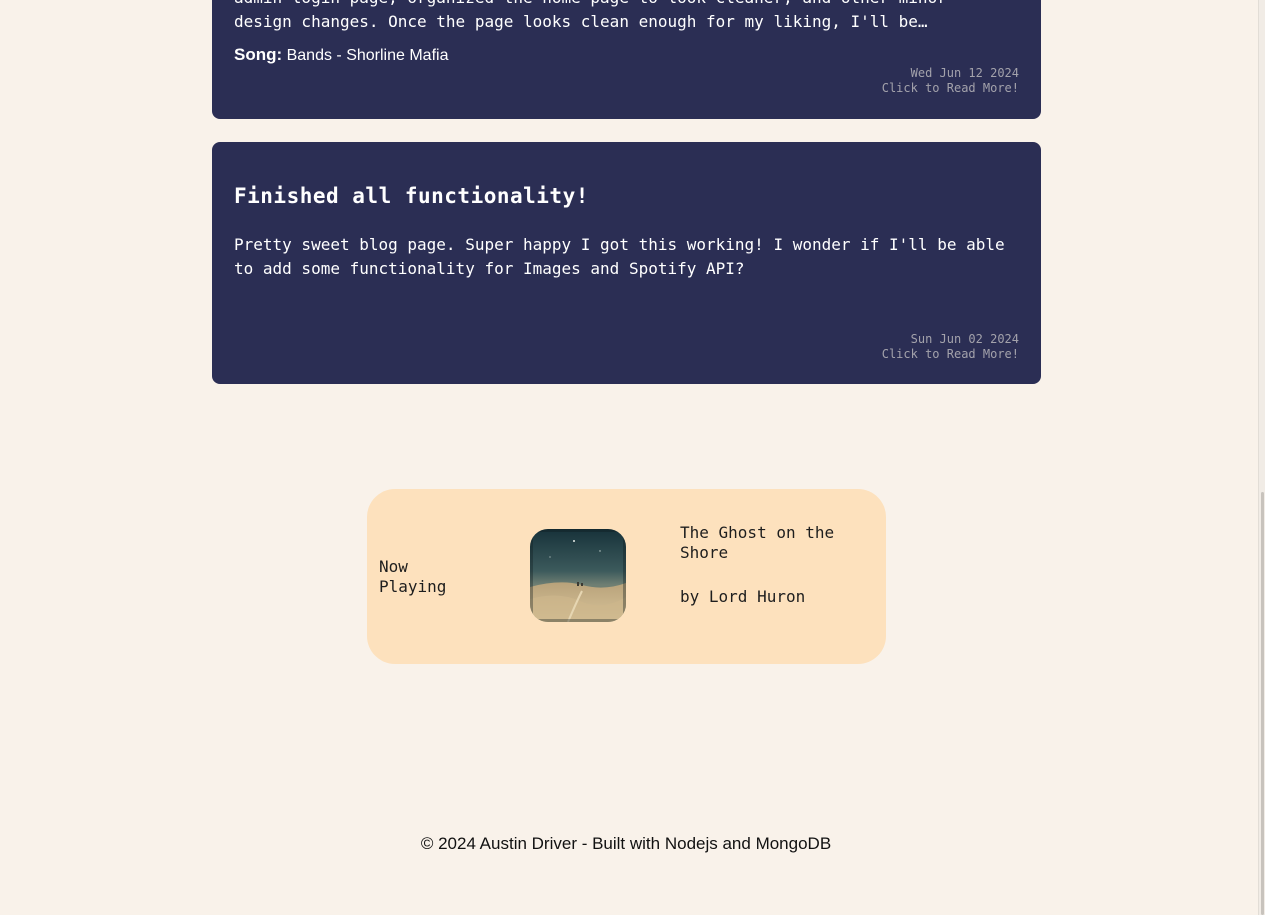 This screenshot has height=915, width=1265. Describe the element at coordinates (1262, 703) in the screenshot. I see `scrollbar-thumb` at that location.